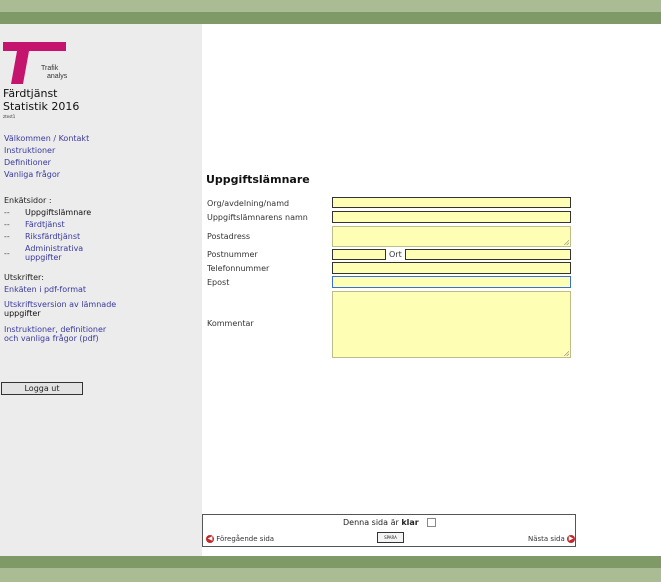  I want to click on org-input, so click(451, 202).